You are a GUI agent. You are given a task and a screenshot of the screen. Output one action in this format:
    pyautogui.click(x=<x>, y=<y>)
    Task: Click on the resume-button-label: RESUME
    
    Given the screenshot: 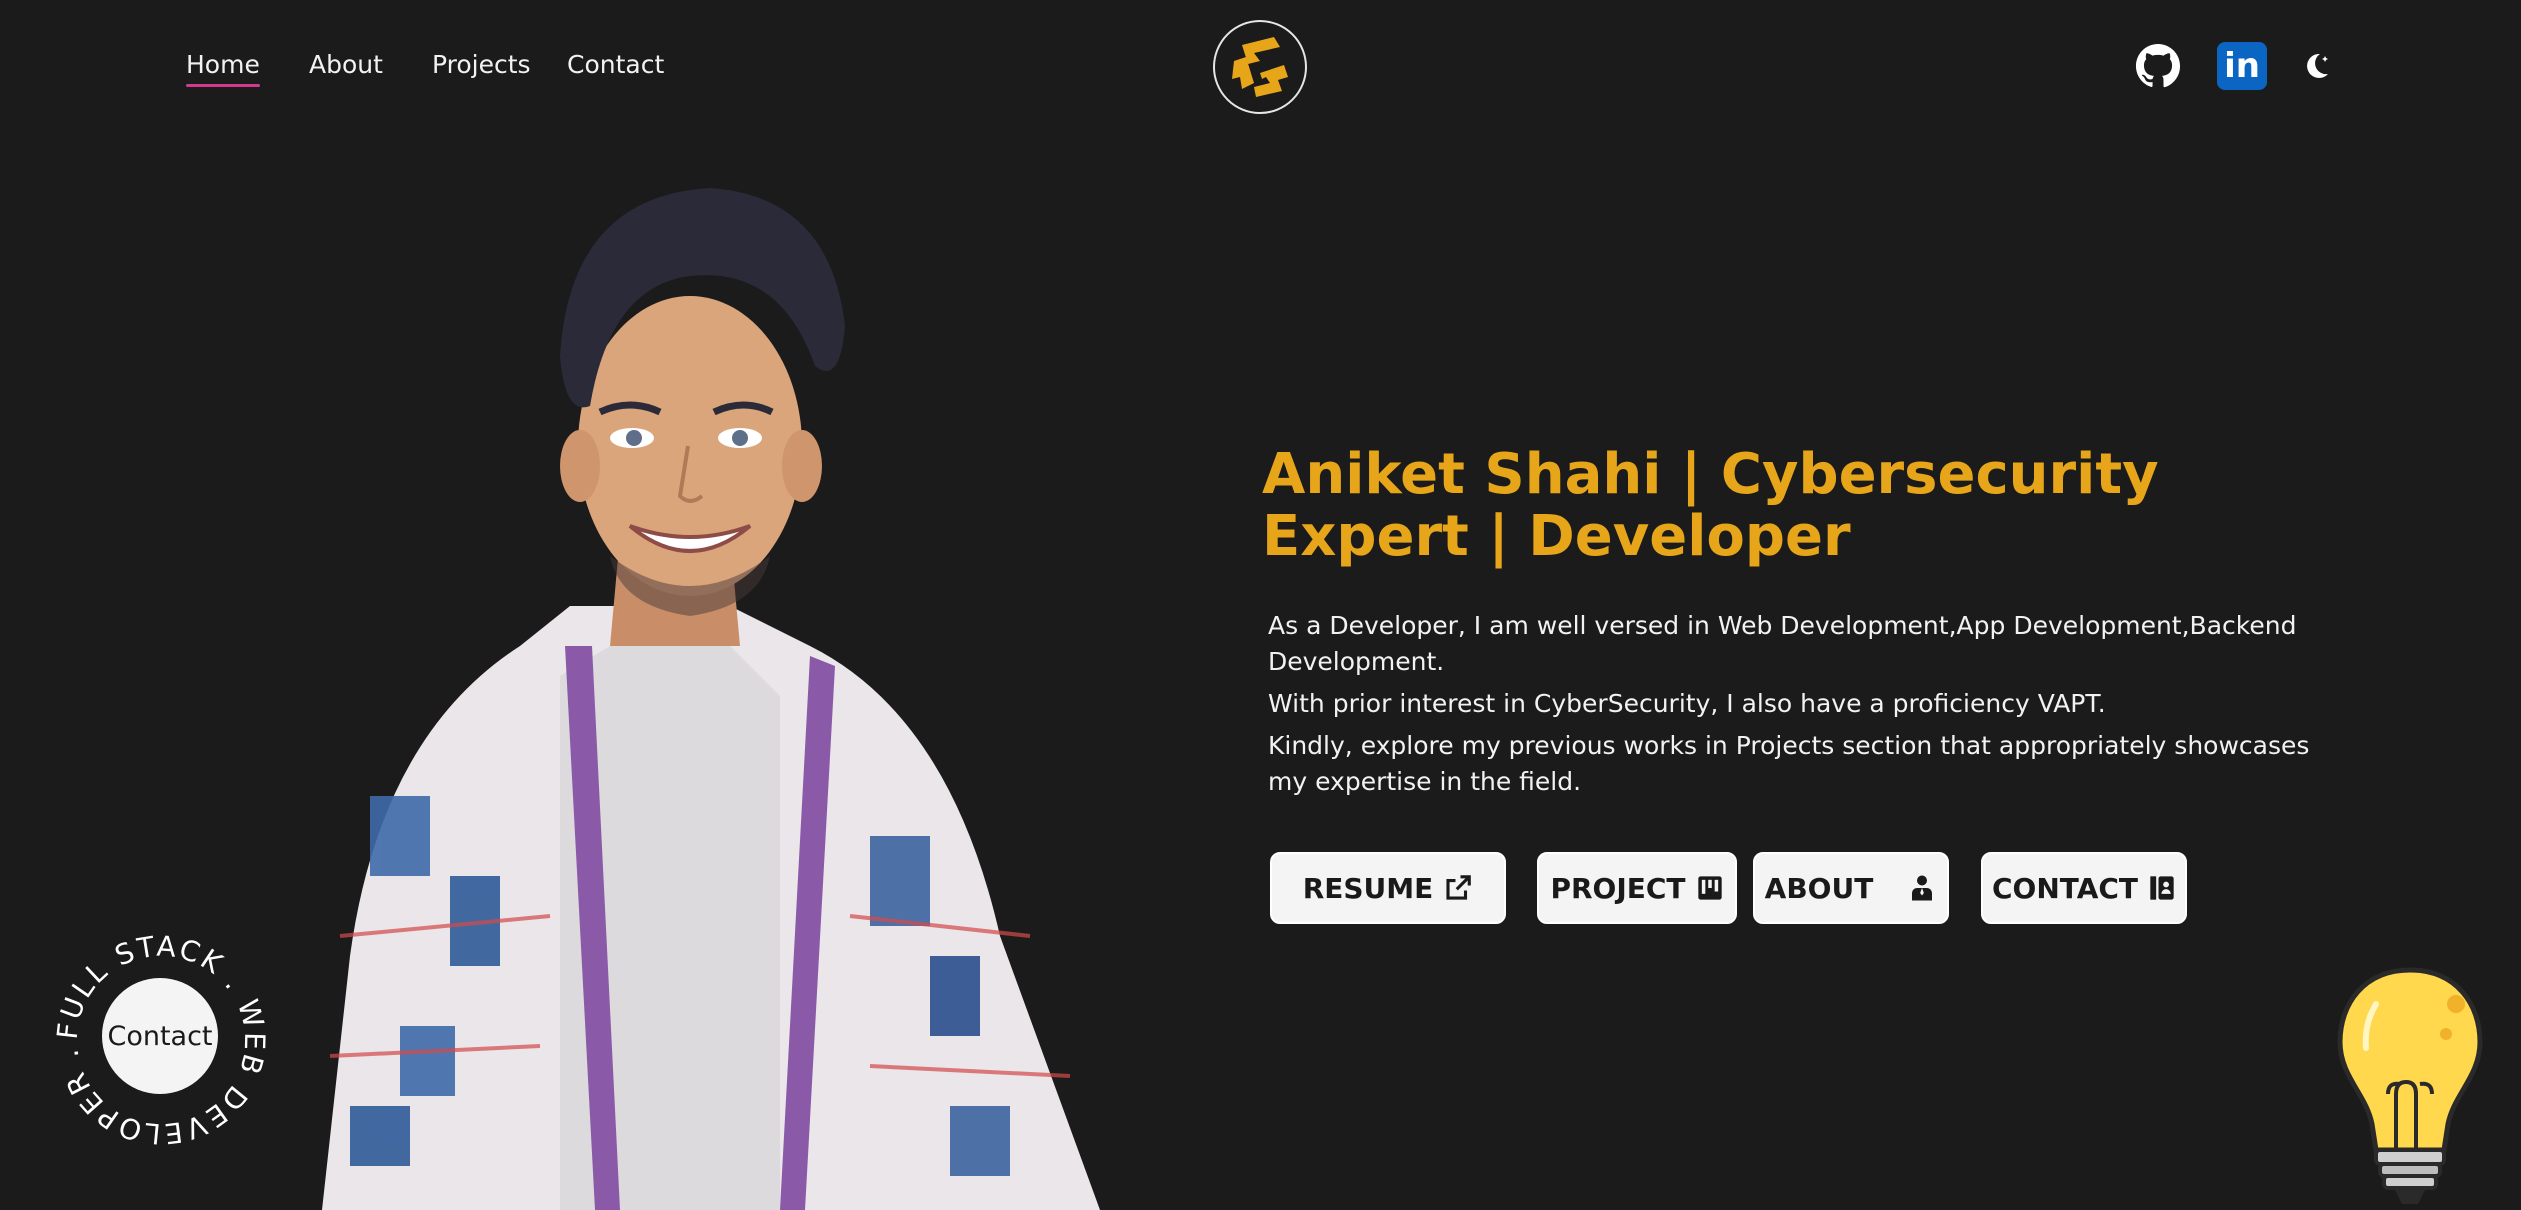 What is the action you would take?
    pyautogui.click(x=1368, y=888)
    